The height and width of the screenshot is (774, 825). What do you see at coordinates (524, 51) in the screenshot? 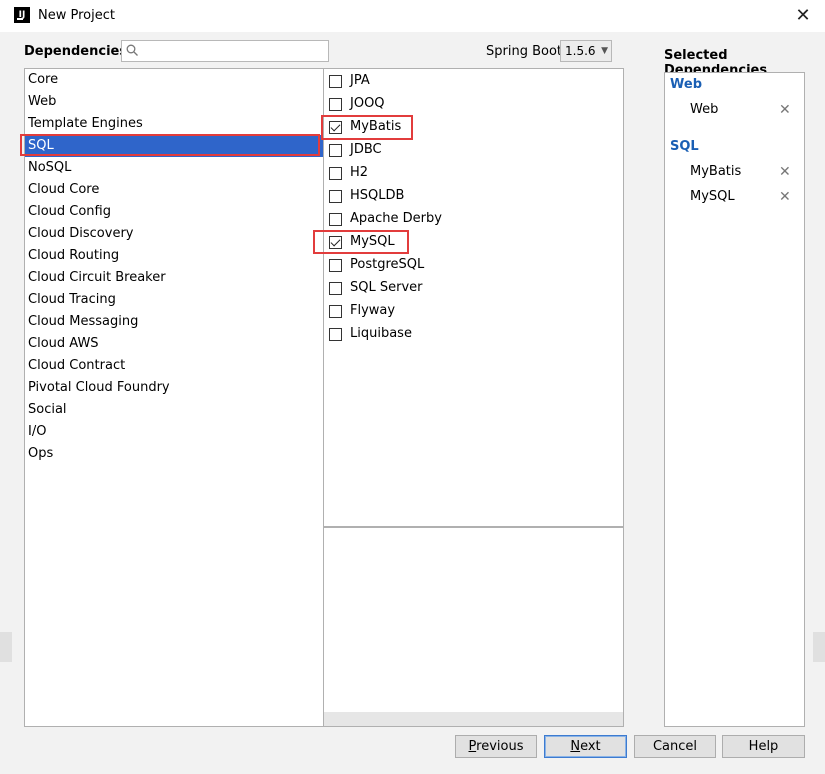
I see `spring-boot-label: Spring Boot` at bounding box center [524, 51].